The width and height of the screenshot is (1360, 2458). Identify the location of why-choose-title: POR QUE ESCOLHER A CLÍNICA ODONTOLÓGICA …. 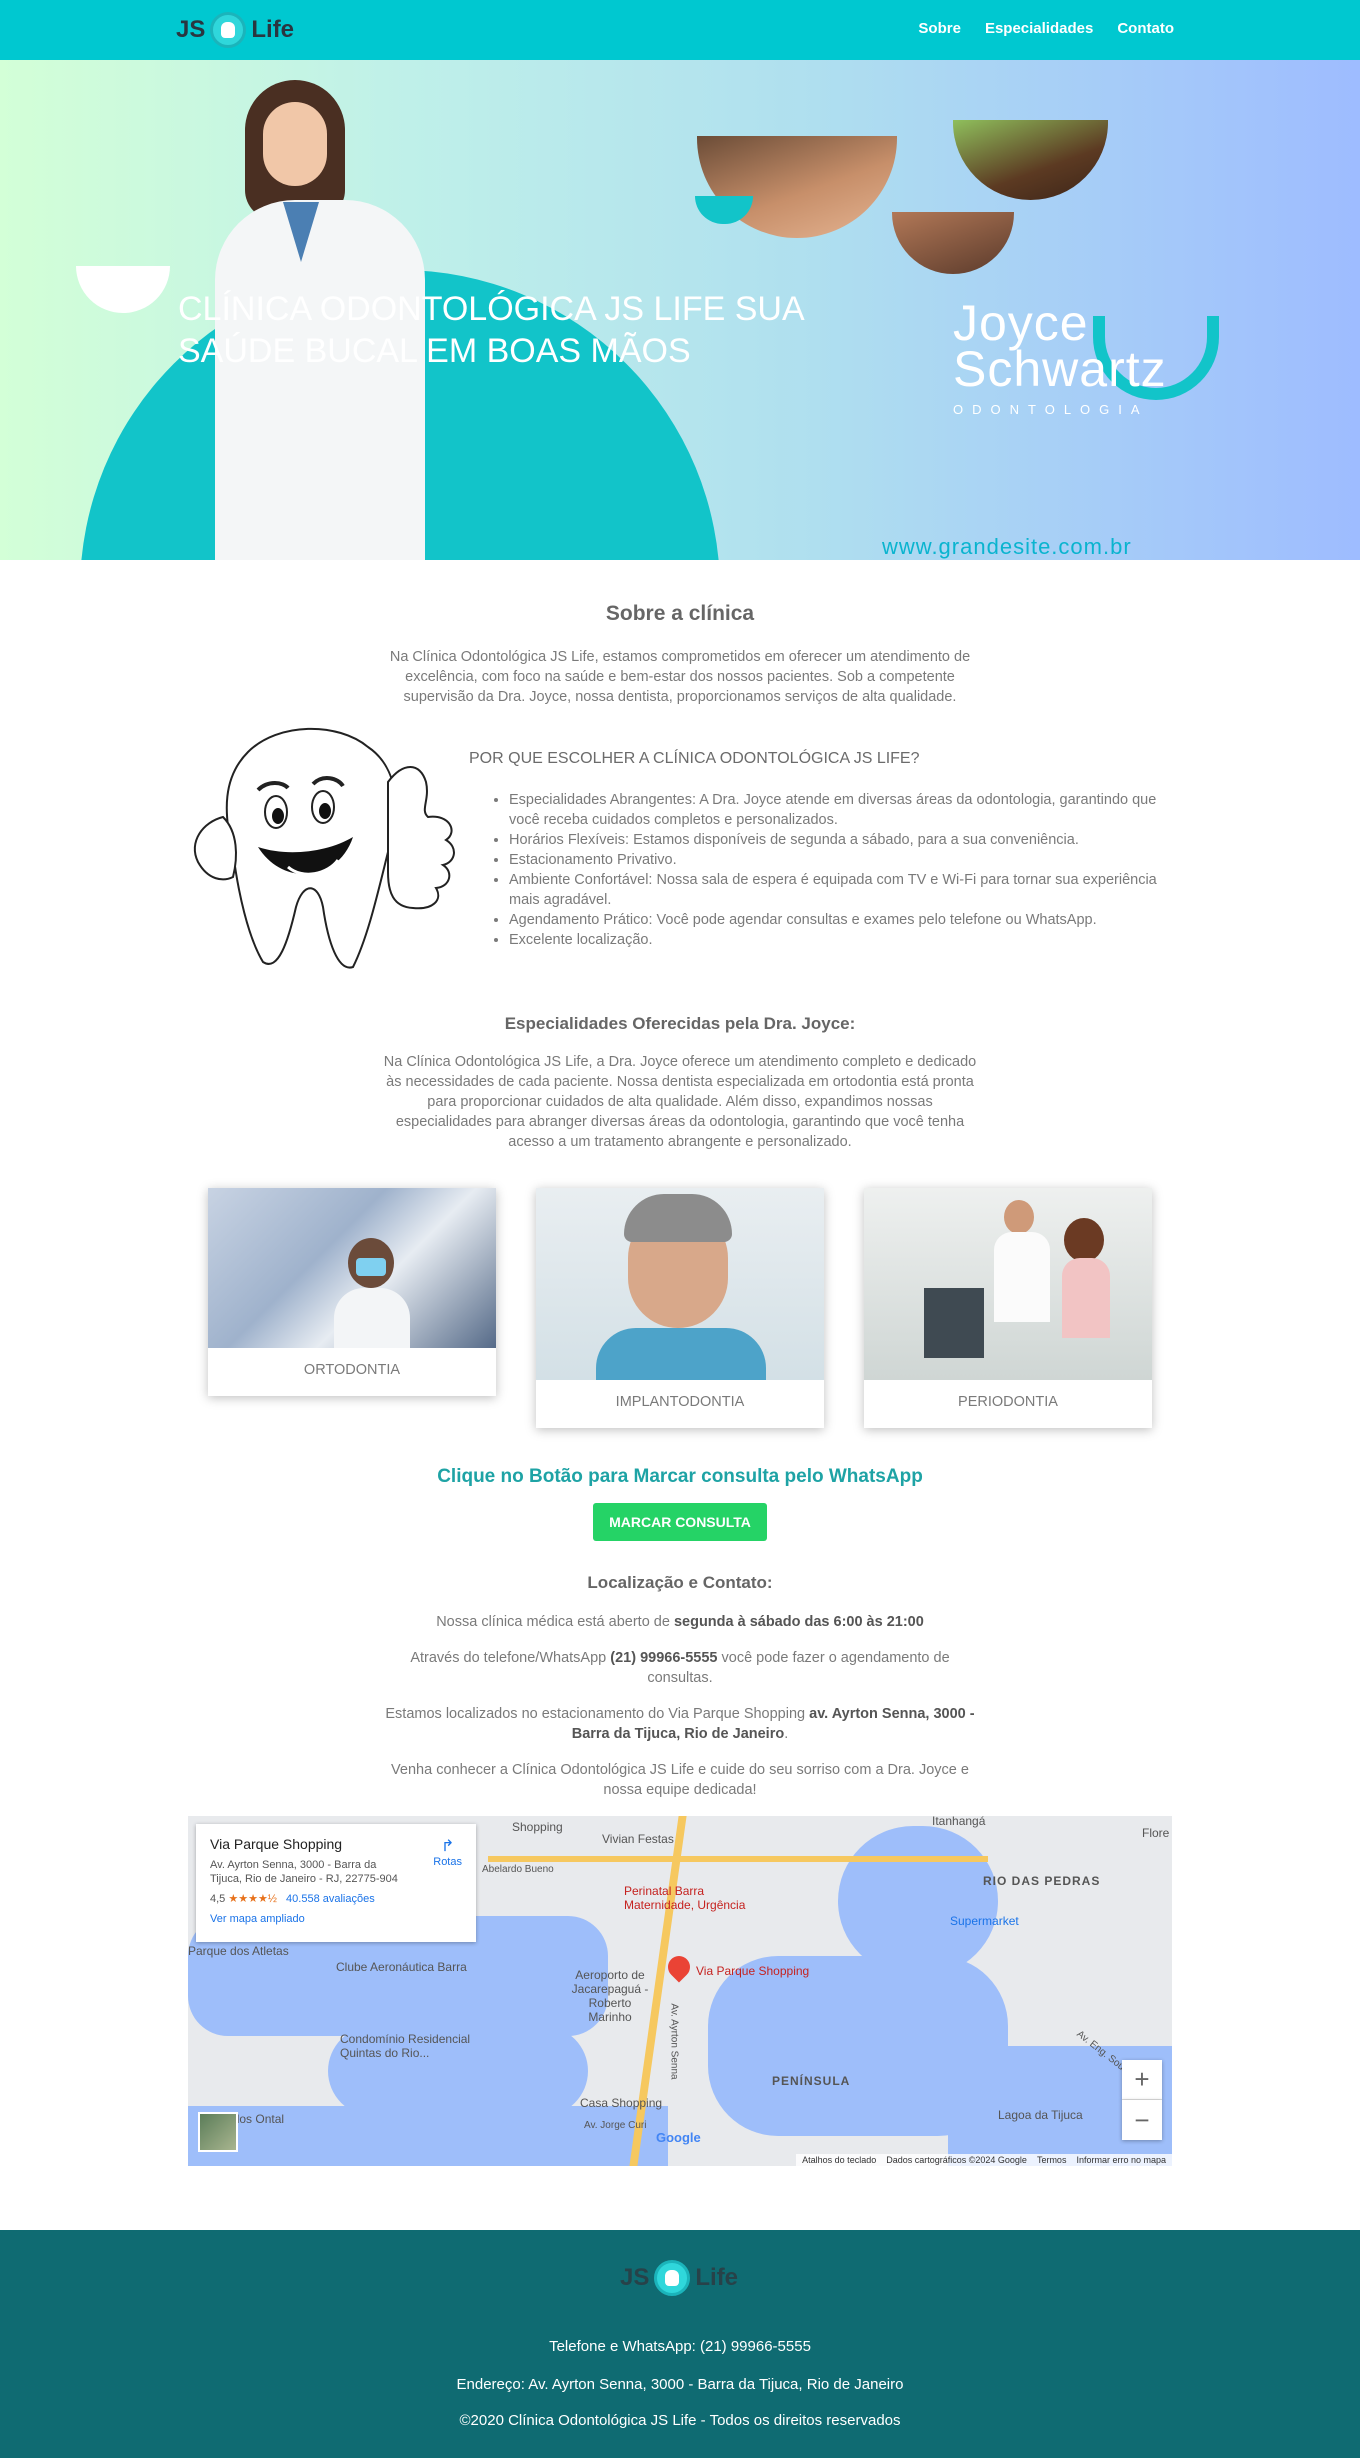
(694, 758).